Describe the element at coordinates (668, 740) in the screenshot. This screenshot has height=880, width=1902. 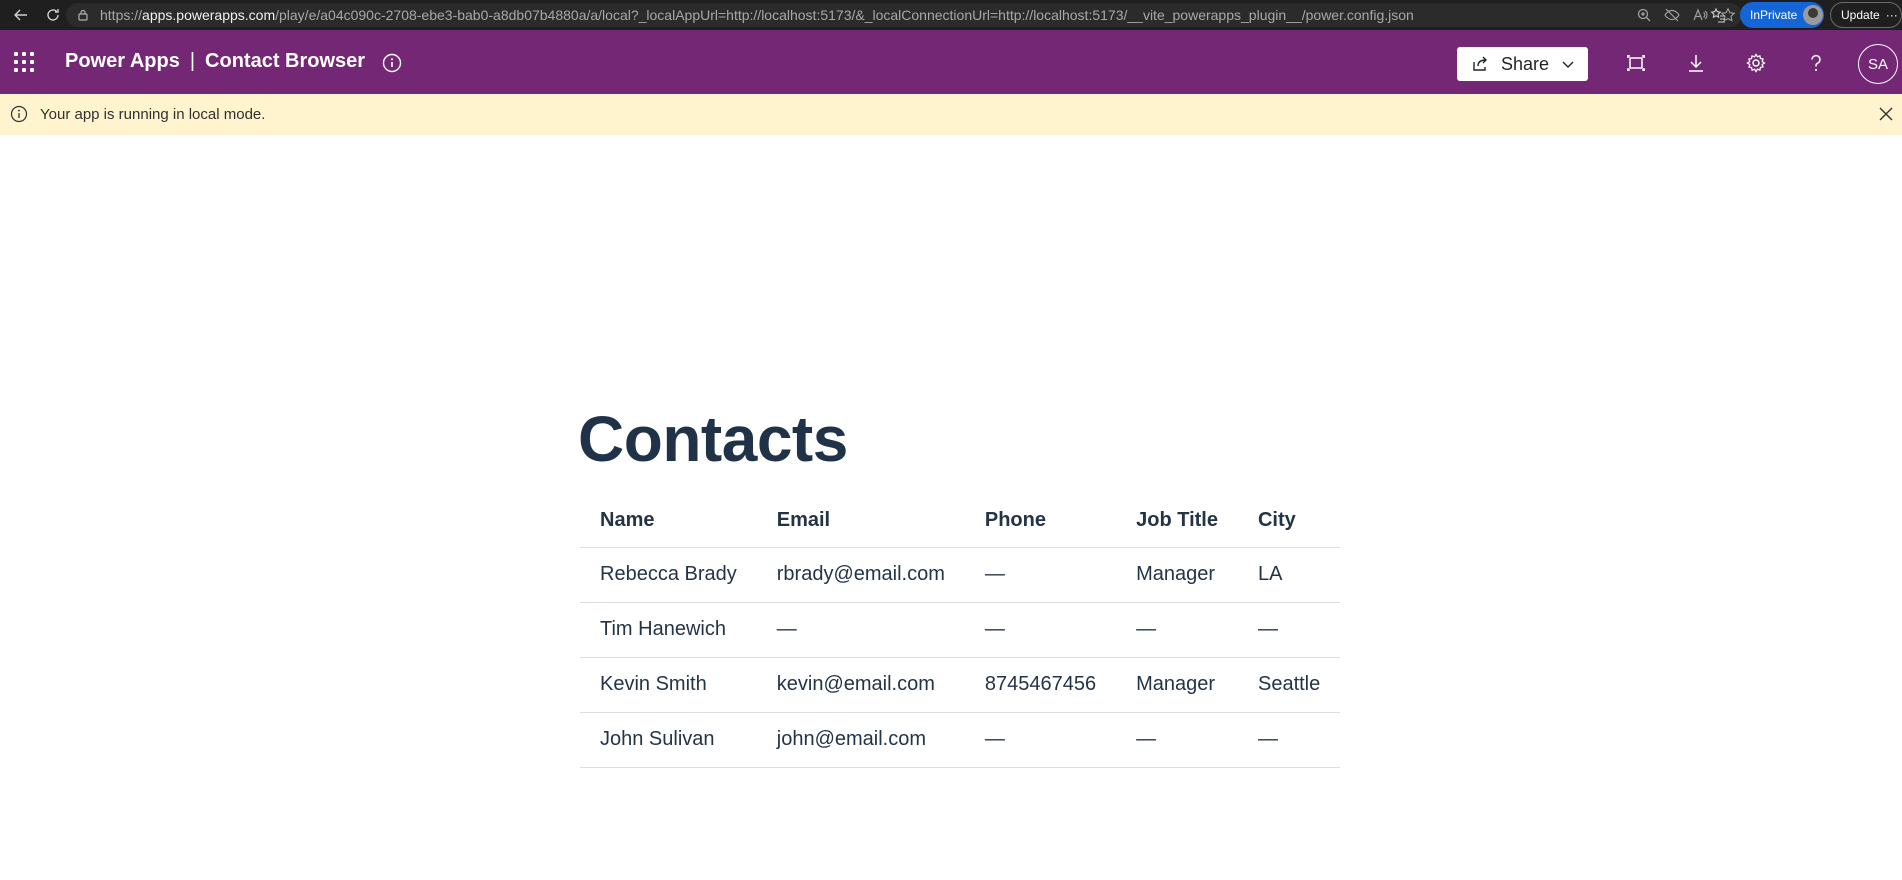
I see `cell-name: John Sulivan` at that location.